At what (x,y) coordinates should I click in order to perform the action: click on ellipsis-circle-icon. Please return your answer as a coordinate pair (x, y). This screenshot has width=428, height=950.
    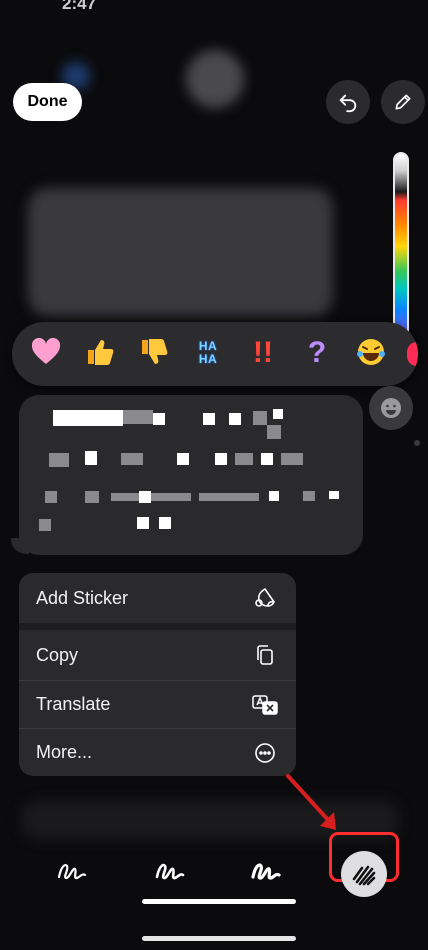
    Looking at the image, I should click on (265, 753).